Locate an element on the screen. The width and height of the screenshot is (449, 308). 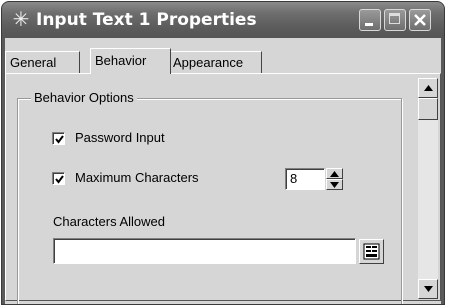
maximum-characters-input: 8 is located at coordinates (305, 179).